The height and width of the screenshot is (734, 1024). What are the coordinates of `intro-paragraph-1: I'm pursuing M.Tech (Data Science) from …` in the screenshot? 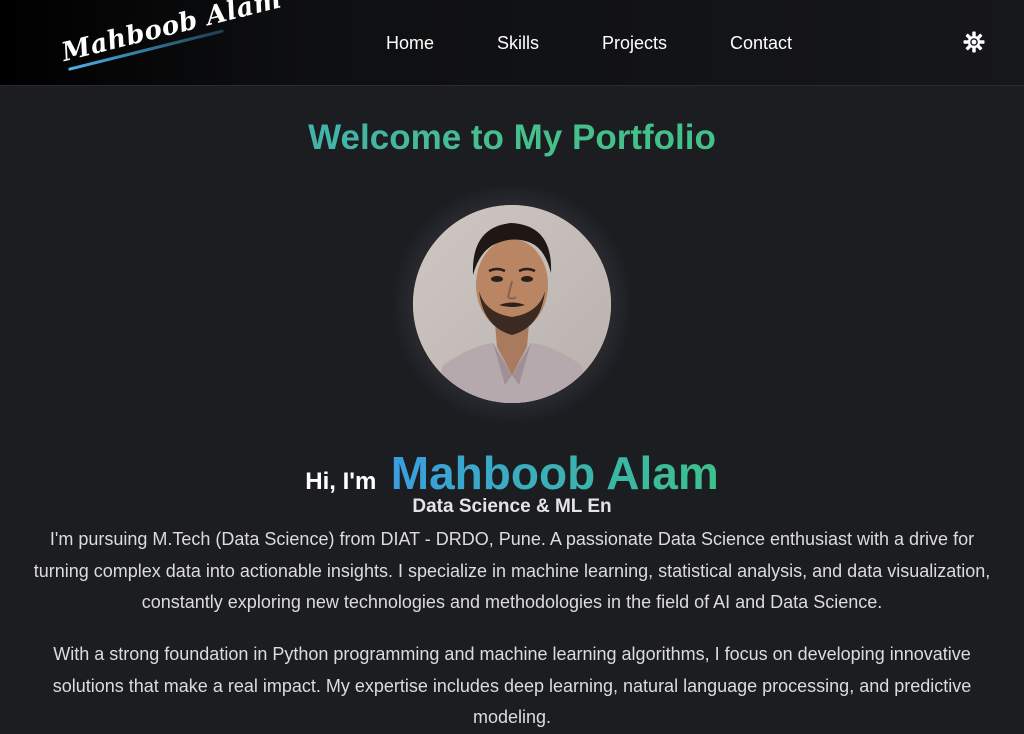 It's located at (512, 570).